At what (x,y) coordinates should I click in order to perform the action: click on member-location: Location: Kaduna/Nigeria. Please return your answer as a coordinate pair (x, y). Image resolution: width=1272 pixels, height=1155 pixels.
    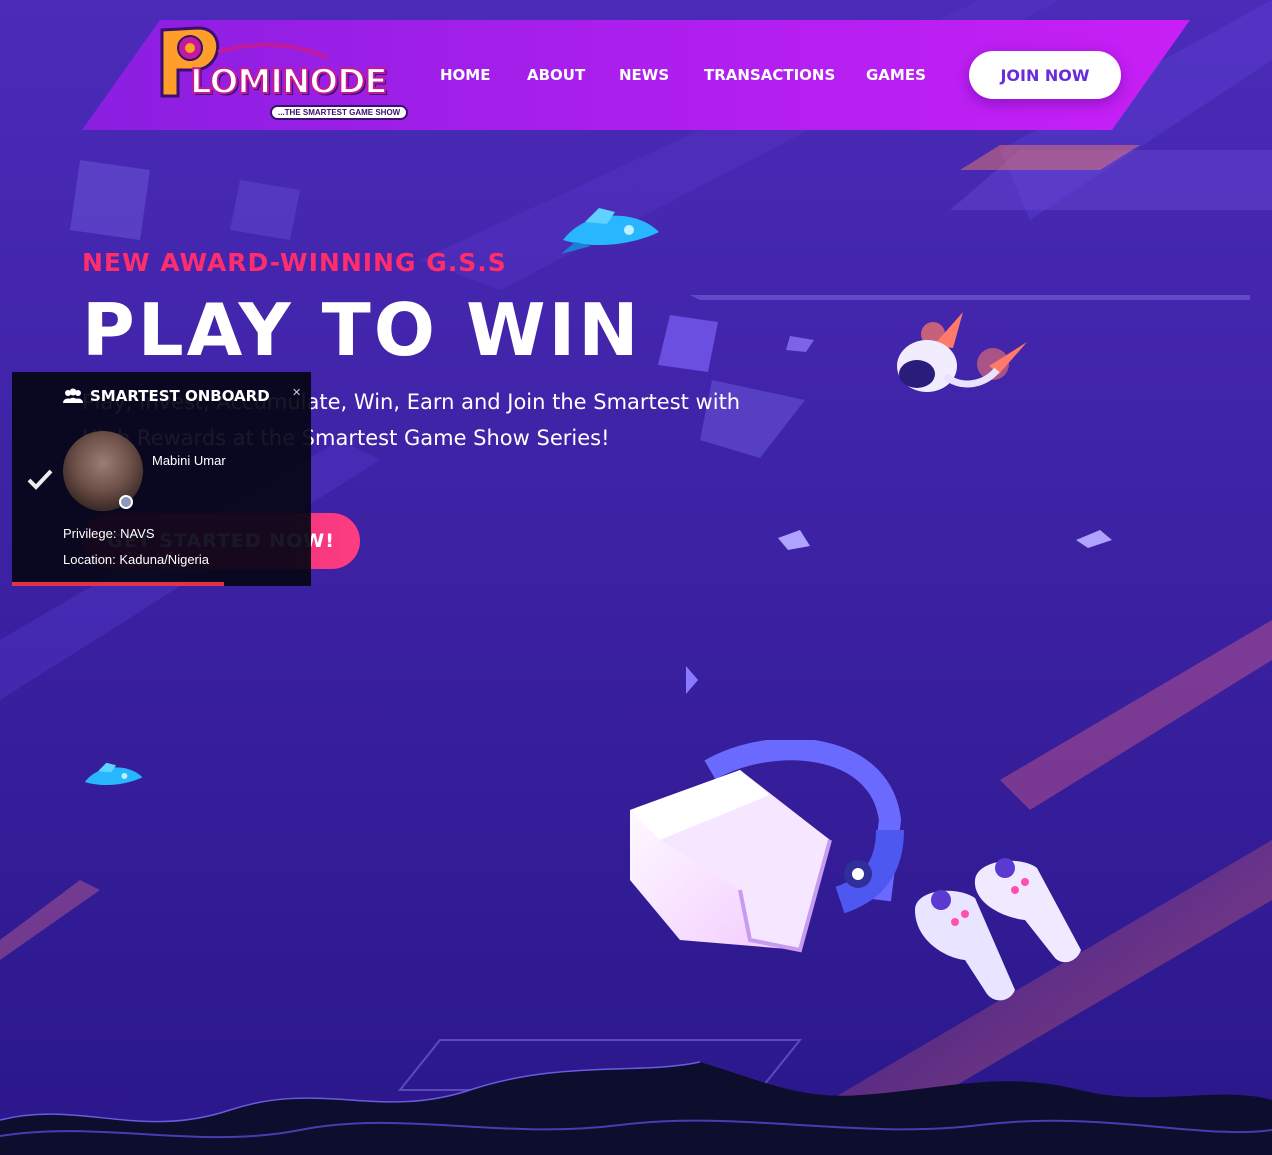
    Looking at the image, I should click on (136, 559).